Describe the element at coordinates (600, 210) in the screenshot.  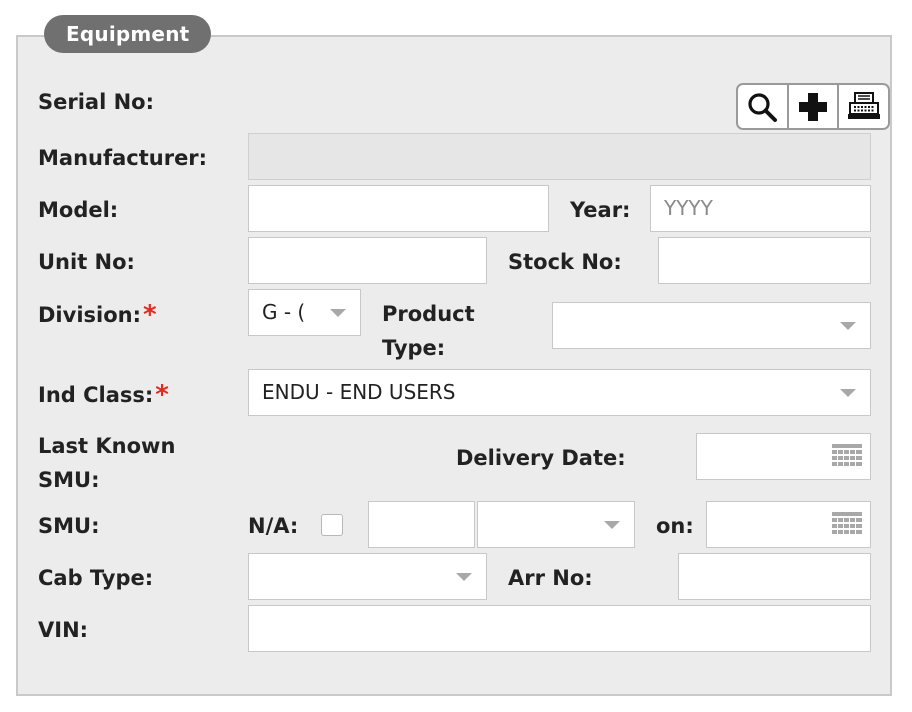
I see `year-label: Year:` at that location.